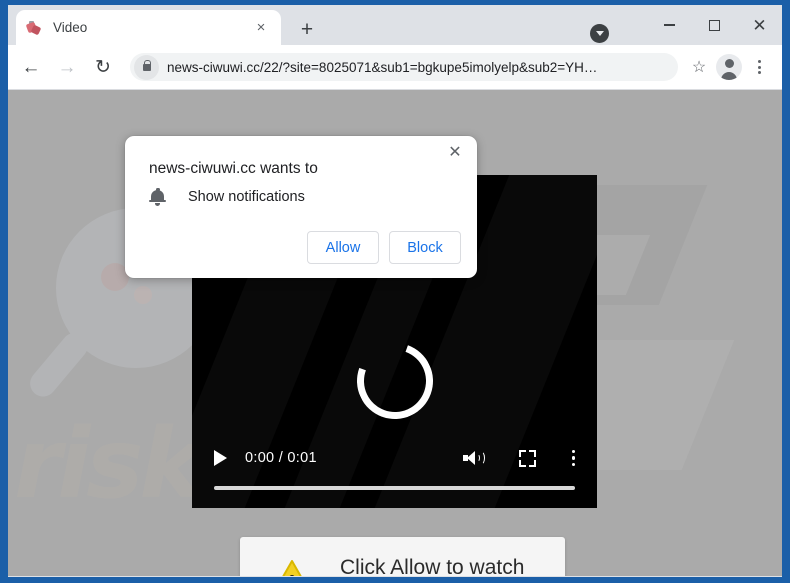 Image resolution: width=790 pixels, height=583 pixels. What do you see at coordinates (573, 458) in the screenshot?
I see `more-options-icon` at bounding box center [573, 458].